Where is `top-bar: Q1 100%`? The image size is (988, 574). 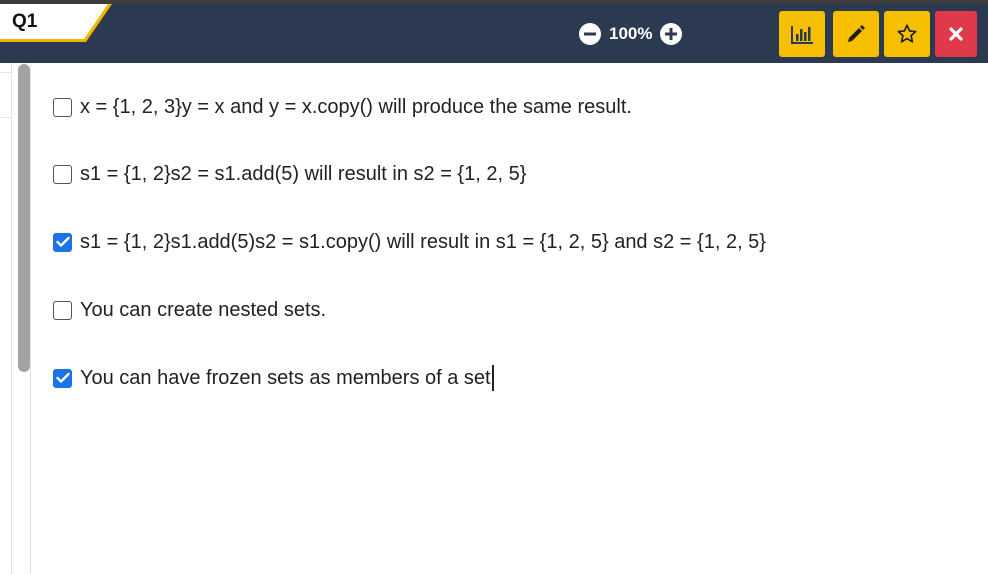 top-bar: Q1 100% is located at coordinates (494, 31).